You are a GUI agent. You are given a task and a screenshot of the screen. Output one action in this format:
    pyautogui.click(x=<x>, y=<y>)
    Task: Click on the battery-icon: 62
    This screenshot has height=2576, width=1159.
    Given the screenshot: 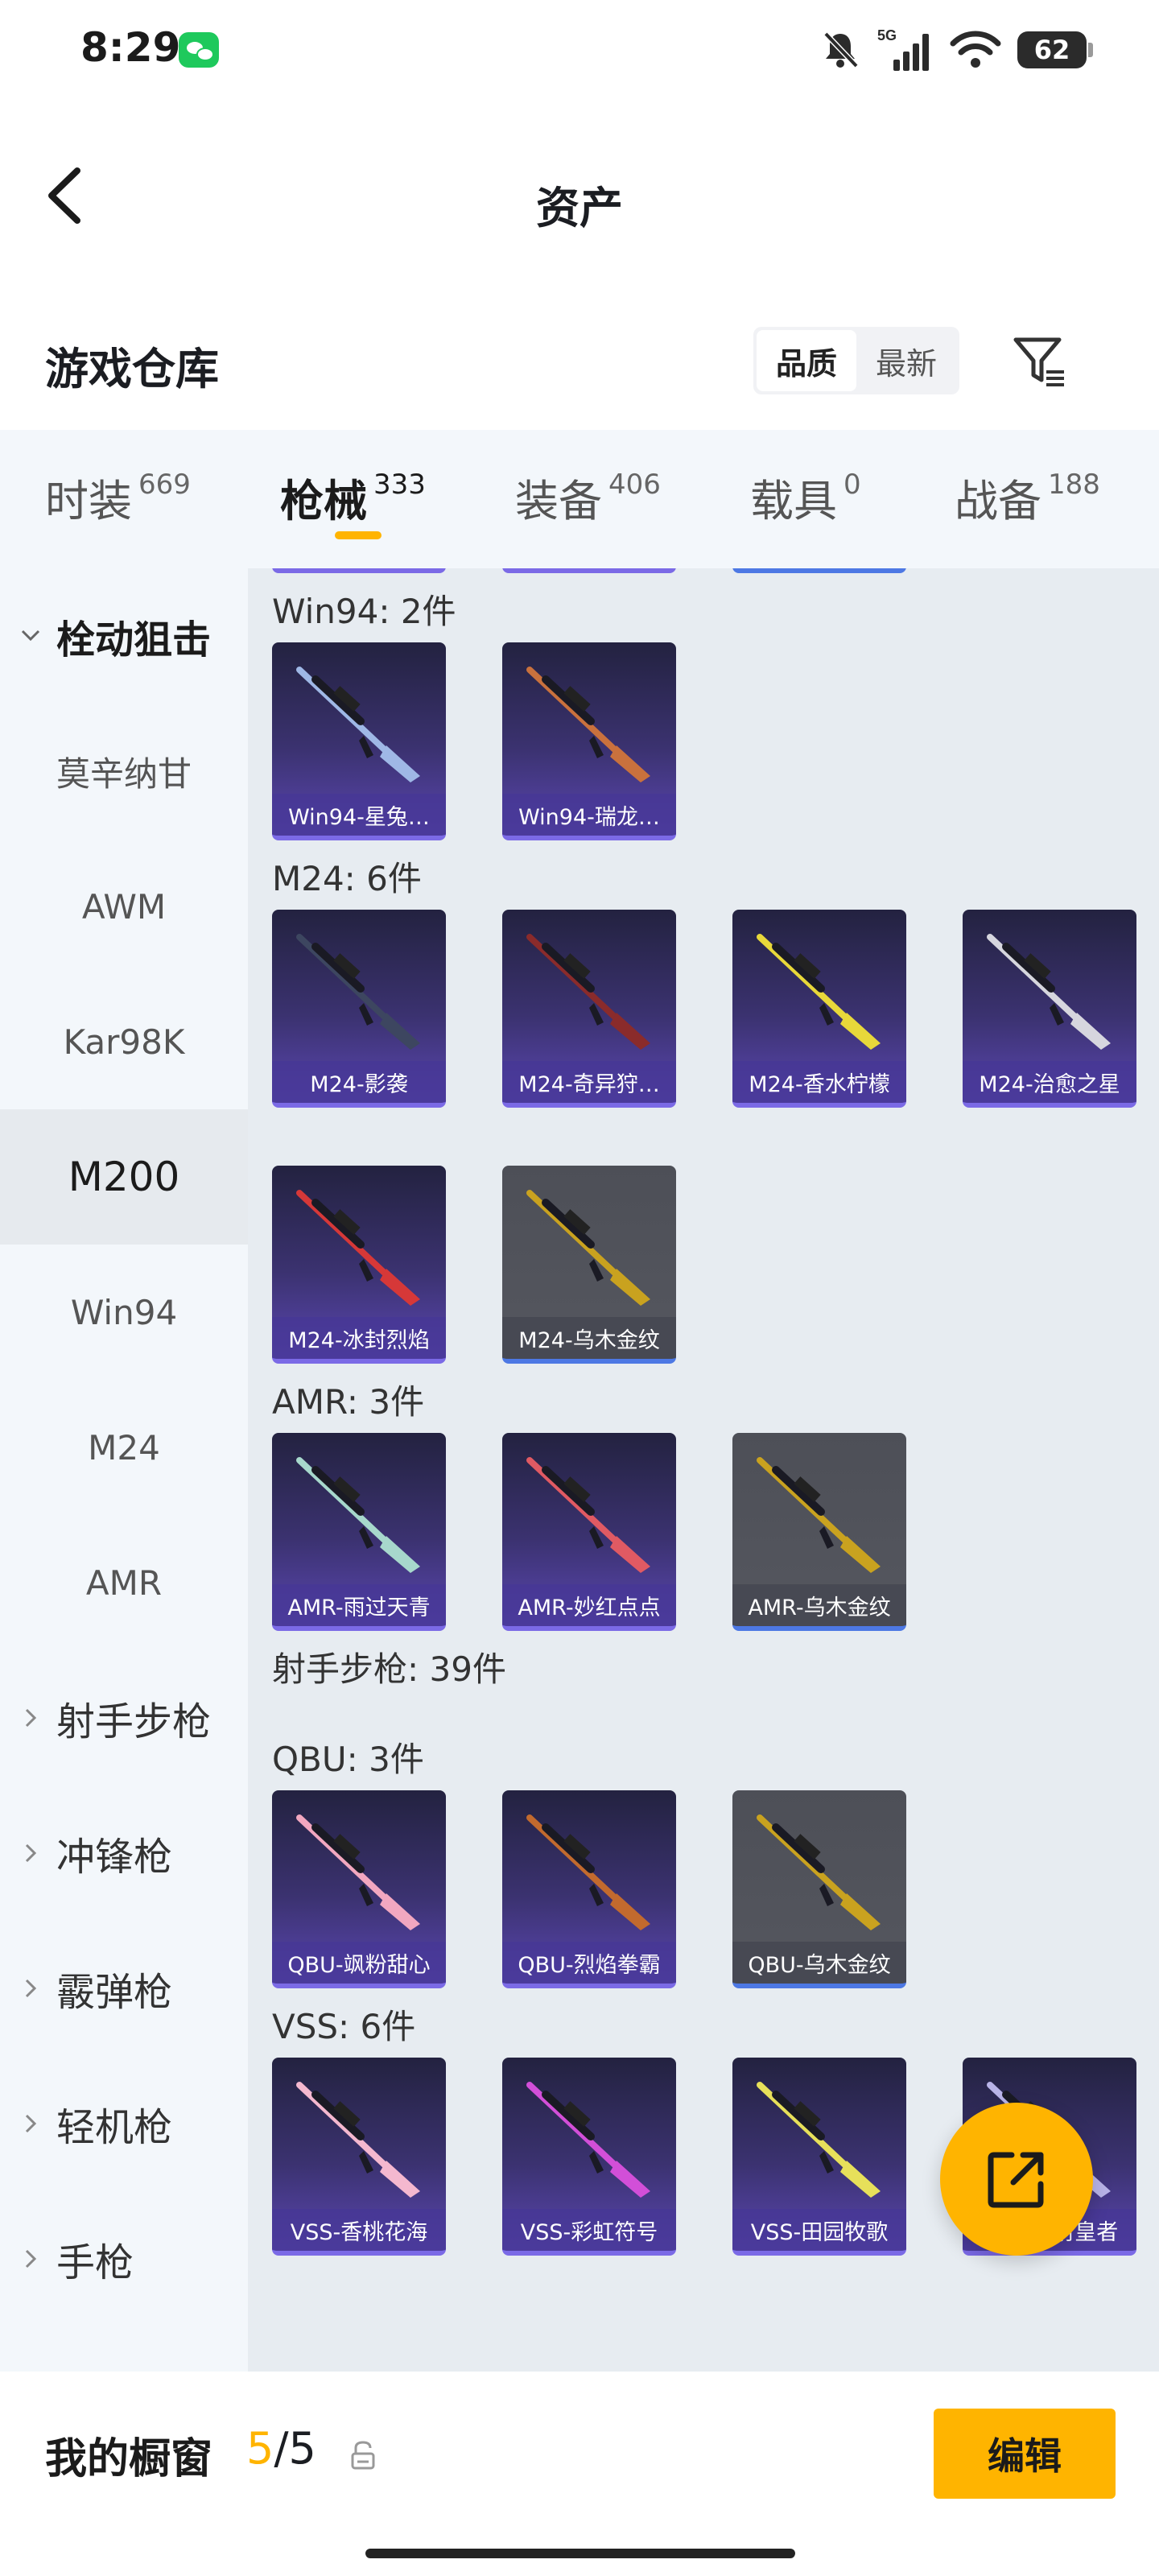 What is the action you would take?
    pyautogui.click(x=1055, y=49)
    